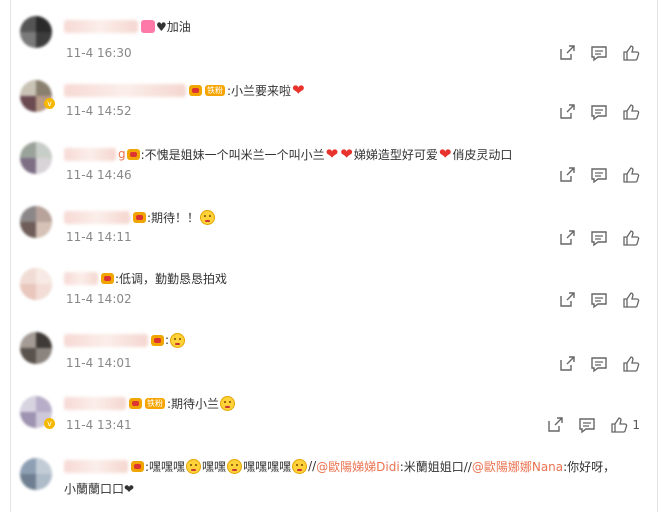 The image size is (660, 512). Describe the element at coordinates (267, 466) in the screenshot. I see `comment-text: 嘿嘿嘿嘿` at that location.